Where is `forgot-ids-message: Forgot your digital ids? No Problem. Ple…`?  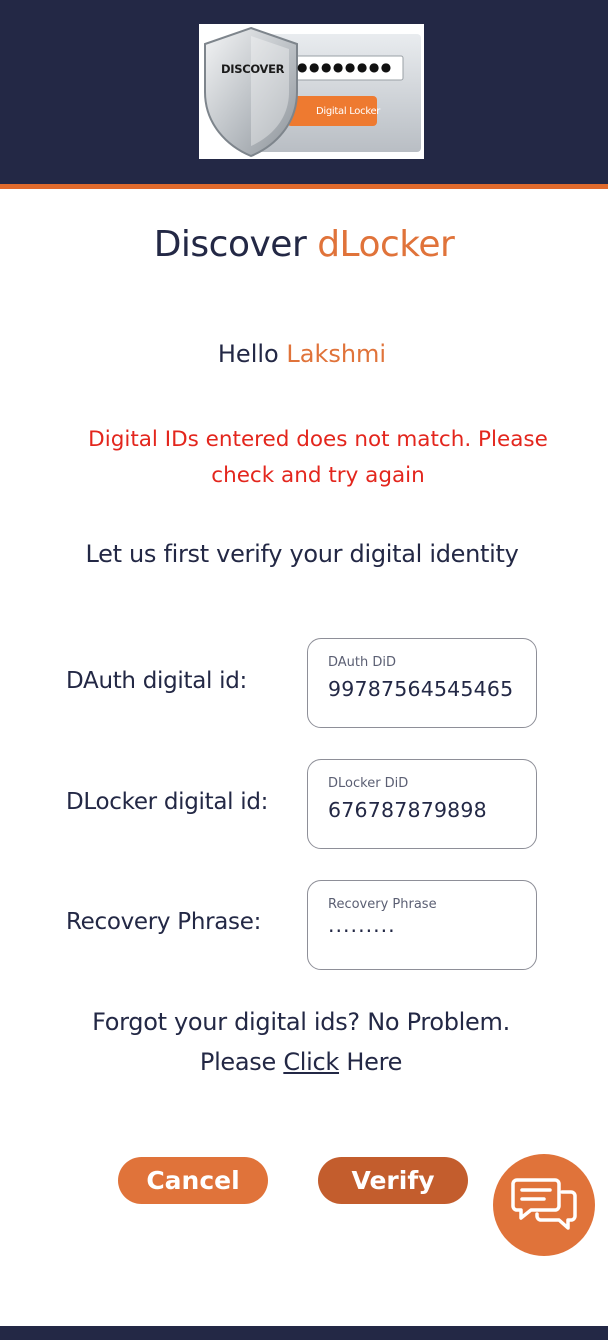 forgot-ids-message: Forgot your digital ids? No Problem. Ple… is located at coordinates (301, 1042).